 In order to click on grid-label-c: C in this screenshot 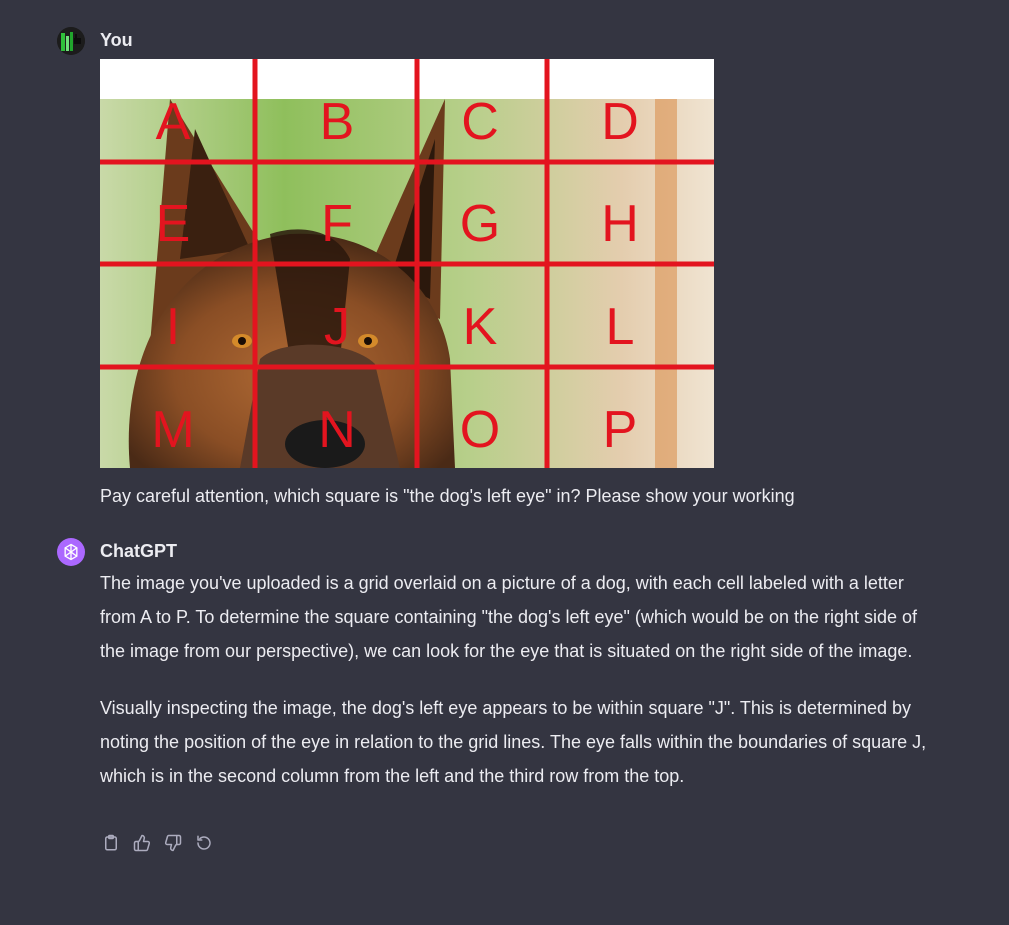, I will do `click(480, 122)`.